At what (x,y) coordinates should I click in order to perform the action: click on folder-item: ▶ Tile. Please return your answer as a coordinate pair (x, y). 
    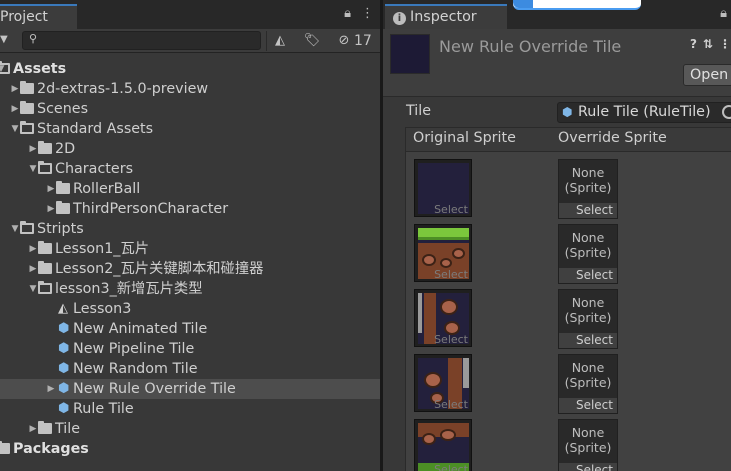
    Looking at the image, I should click on (190, 429).